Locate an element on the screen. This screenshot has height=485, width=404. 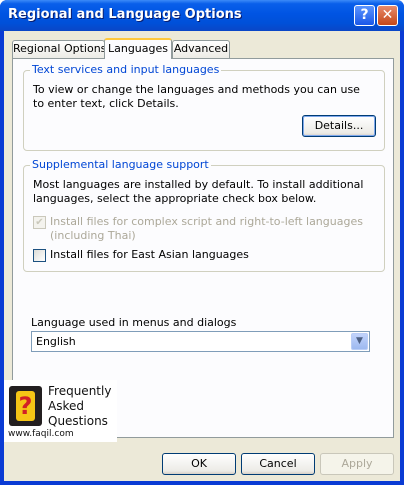
menus-language-label: Language used in menus and dialogs is located at coordinates (134, 322).